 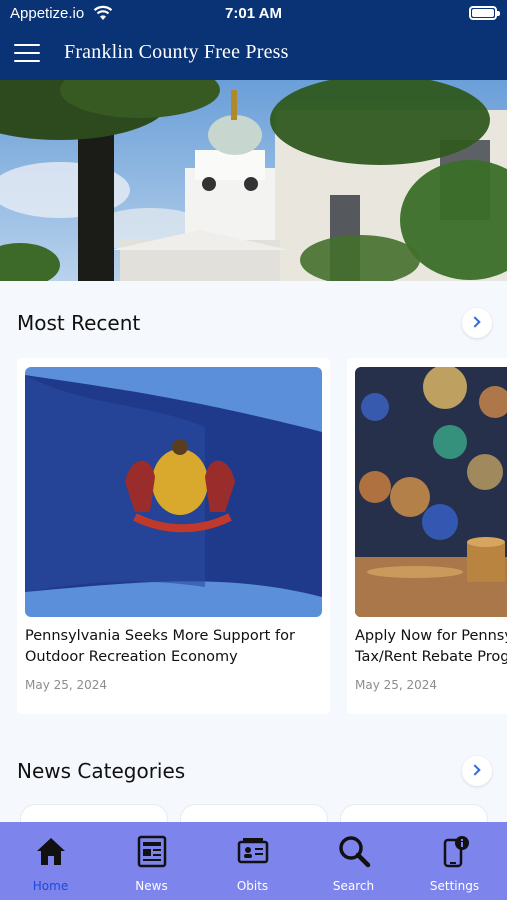 What do you see at coordinates (151, 886) in the screenshot?
I see `tab-label: News` at bounding box center [151, 886].